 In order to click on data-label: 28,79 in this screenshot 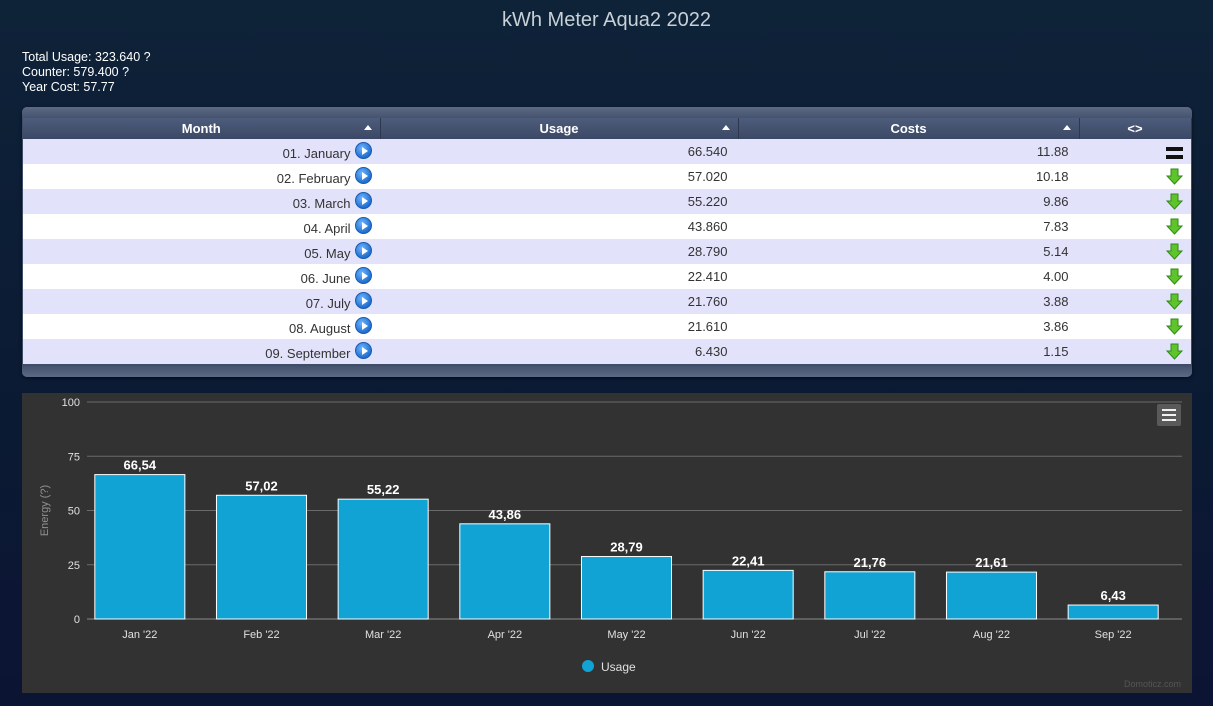, I will do `click(626, 547)`.